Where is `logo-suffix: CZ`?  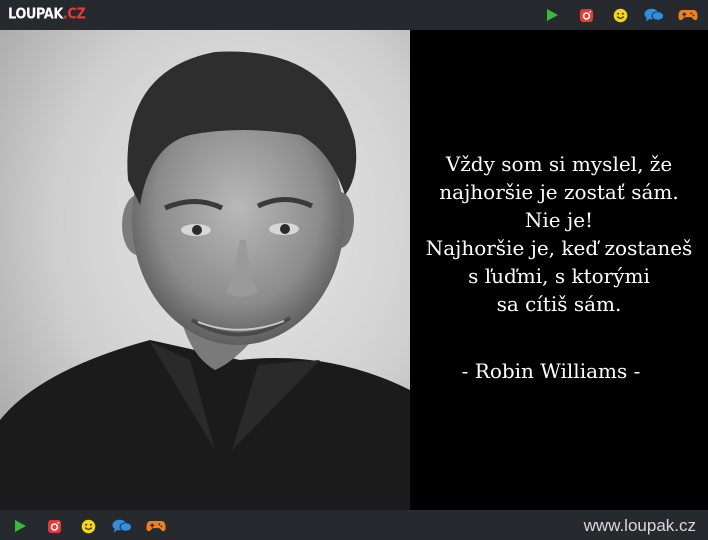
logo-suffix: CZ is located at coordinates (76, 15).